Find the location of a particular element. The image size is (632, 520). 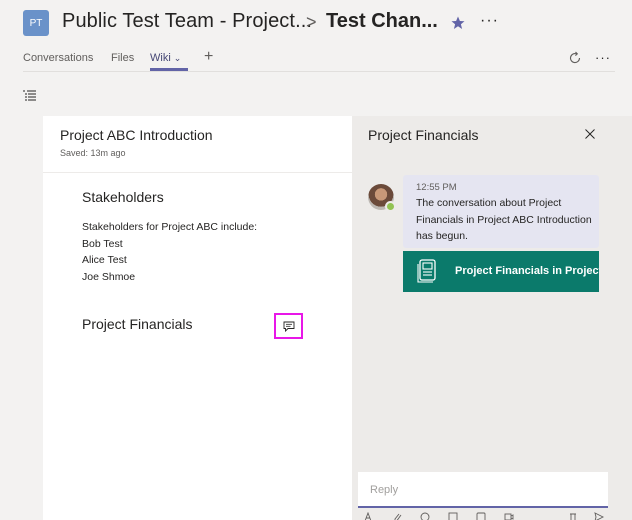

tab-wiki: Wiki ⌄ is located at coordinates (165, 58).